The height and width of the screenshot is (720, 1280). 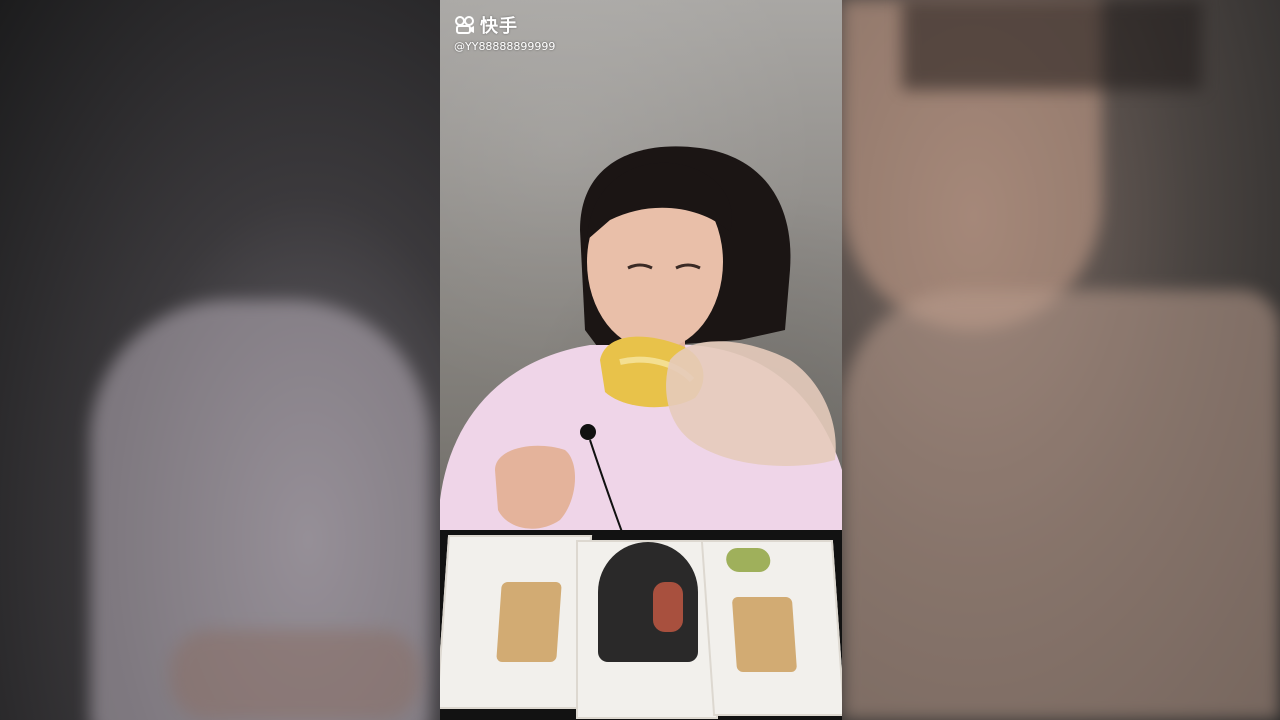 What do you see at coordinates (535, 487) in the screenshot?
I see `bare-hand` at bounding box center [535, 487].